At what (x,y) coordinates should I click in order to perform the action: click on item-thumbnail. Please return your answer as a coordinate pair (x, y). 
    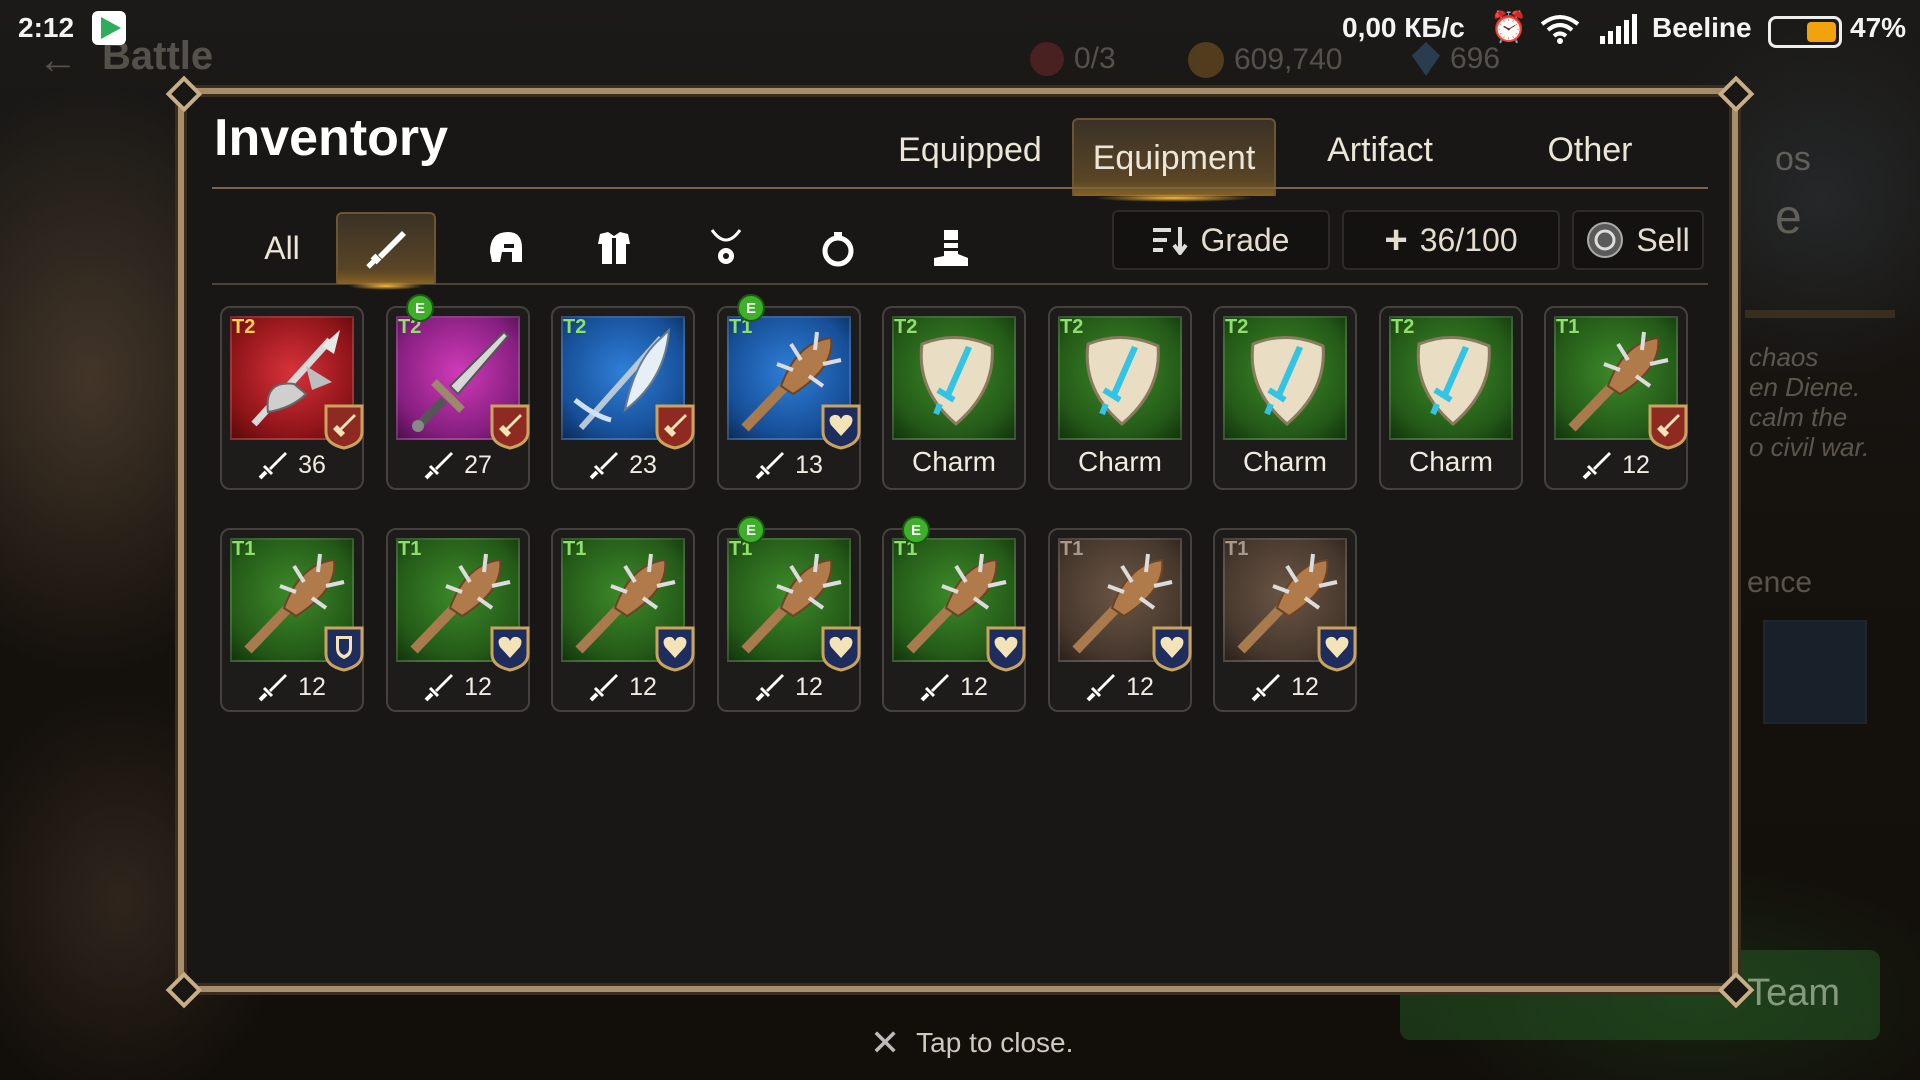
    Looking at the image, I should click on (1815, 672).